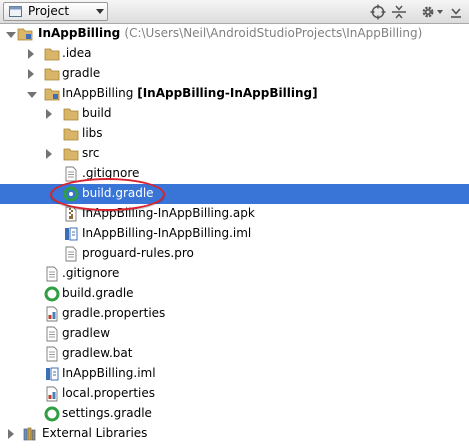  What do you see at coordinates (456, 12) in the screenshot?
I see `hide-panel-icon` at bounding box center [456, 12].